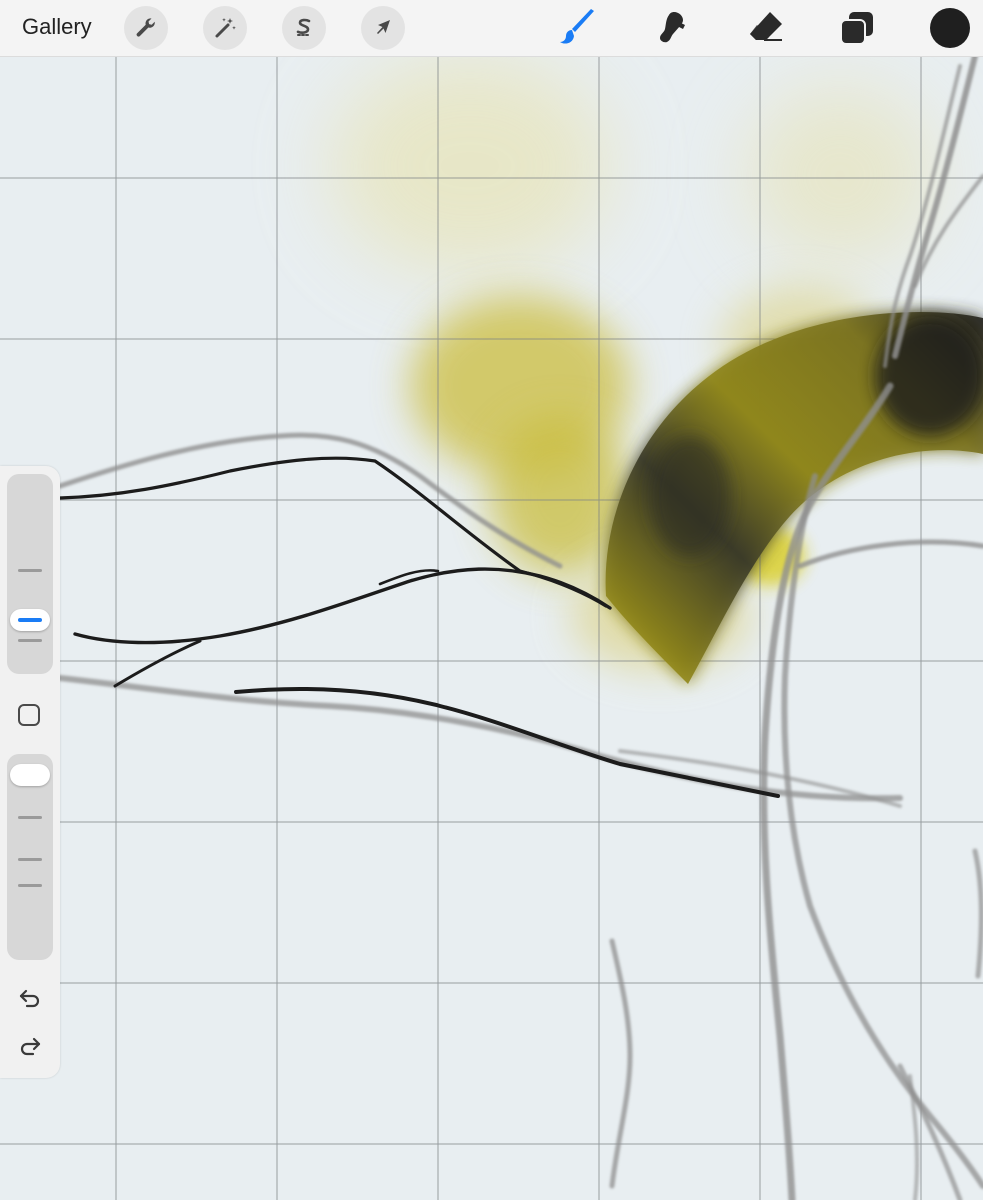 This screenshot has width=983, height=1200. I want to click on smudge-tool-button, so click(672, 28).